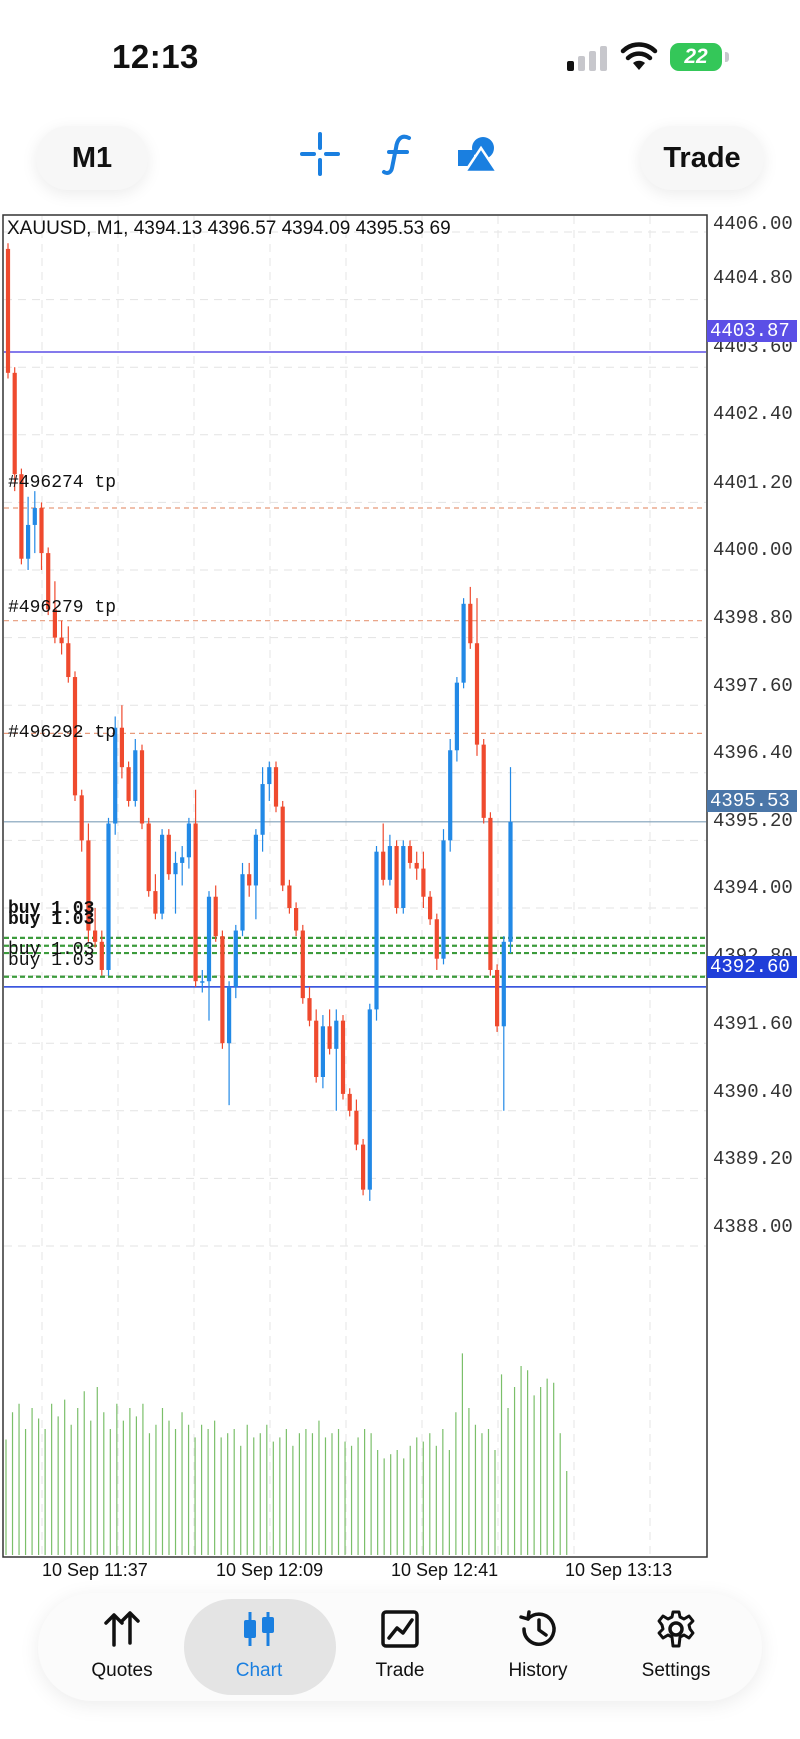 Image resolution: width=800 pixels, height=1739 pixels. Describe the element at coordinates (676, 1670) in the screenshot. I see `tab-settings-label: Settings` at that location.